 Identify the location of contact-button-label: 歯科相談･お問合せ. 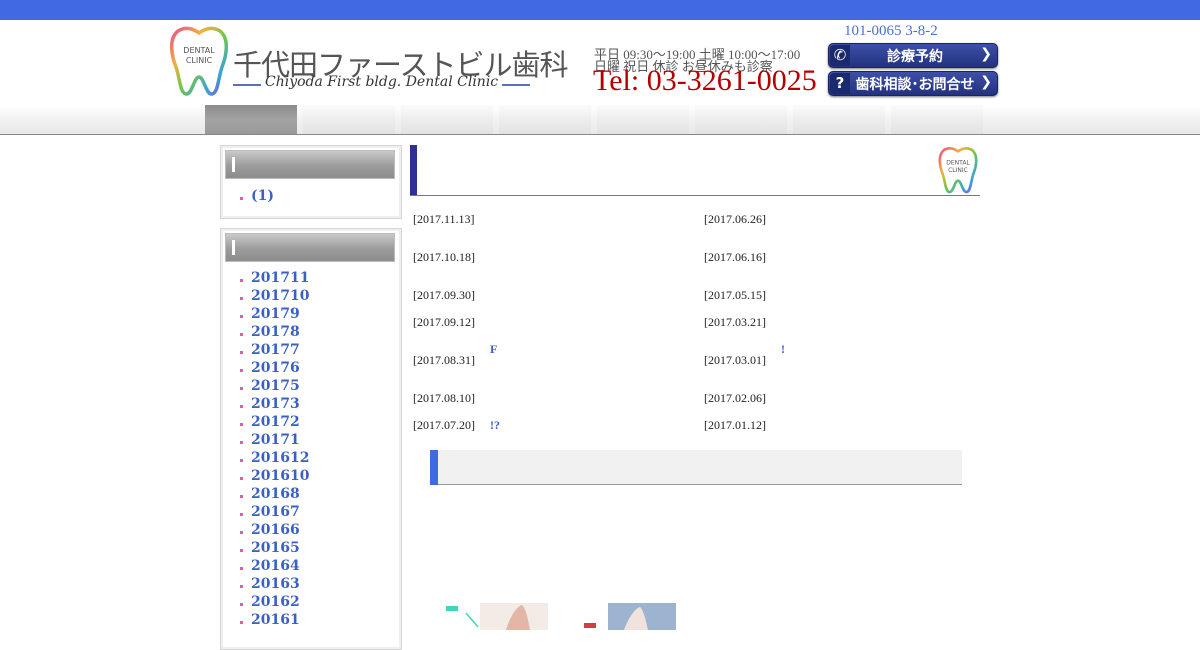
(915, 85).